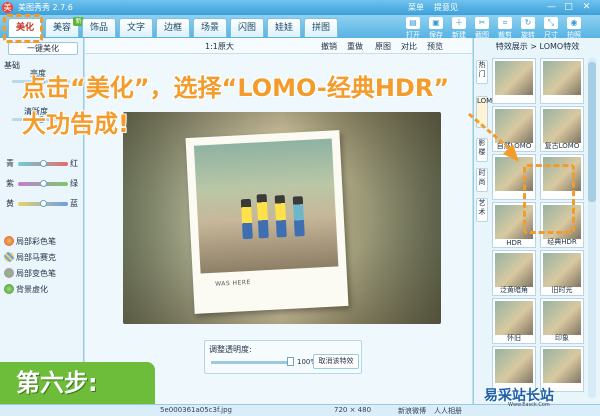 The image size is (600, 416). What do you see at coordinates (284, 27) in the screenshot?
I see `tab-doll: 娃娃` at bounding box center [284, 27].